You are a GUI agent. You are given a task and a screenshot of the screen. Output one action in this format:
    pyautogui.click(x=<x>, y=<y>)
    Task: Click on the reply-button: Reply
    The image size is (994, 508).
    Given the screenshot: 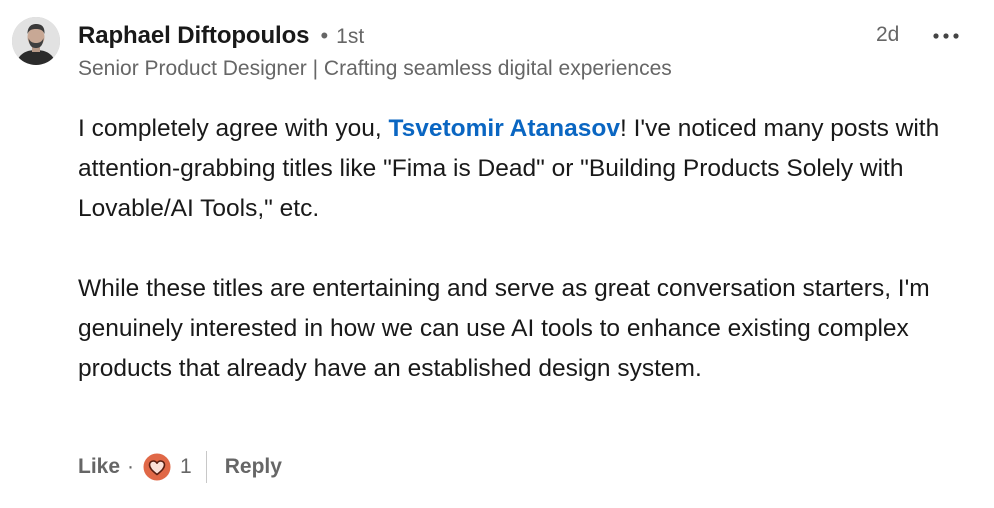 What is the action you would take?
    pyautogui.click(x=253, y=467)
    